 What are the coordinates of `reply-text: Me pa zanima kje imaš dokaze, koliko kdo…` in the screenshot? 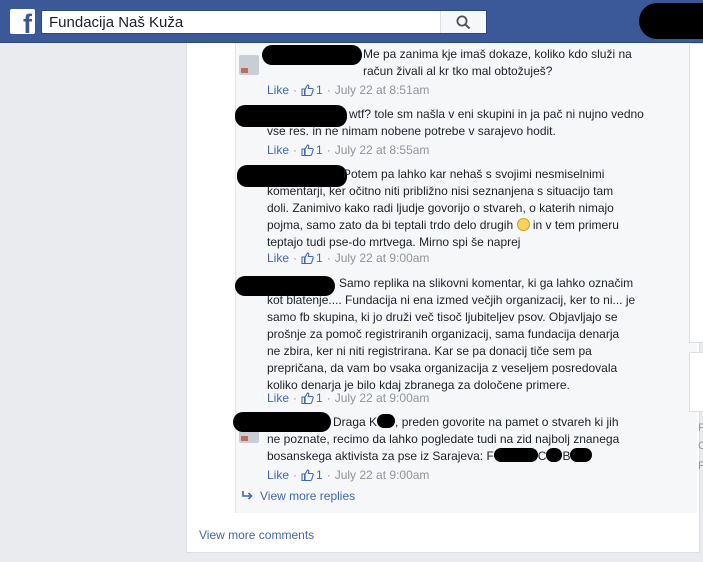 It's located at (497, 62).